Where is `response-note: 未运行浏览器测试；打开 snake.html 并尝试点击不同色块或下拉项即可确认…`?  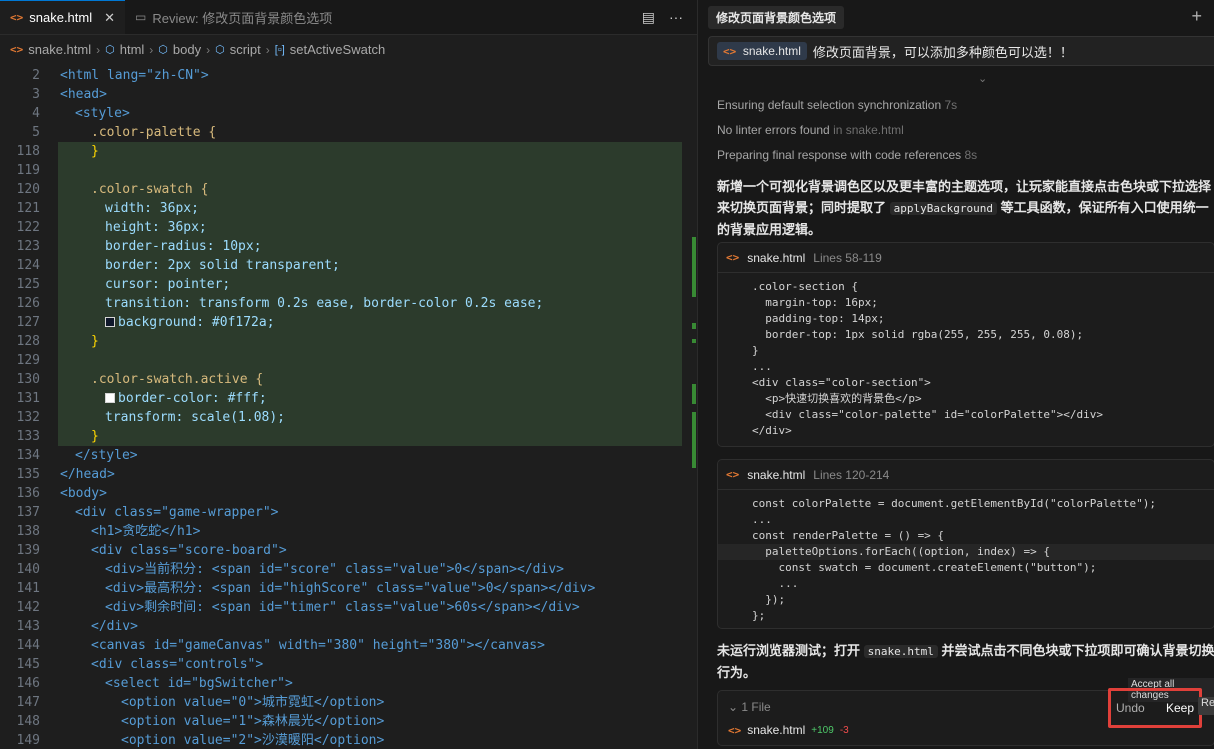
response-note: 未运行浏览器测试；打开 snake.html 并尝试点击不同色块或下拉项即可确认… is located at coordinates (965, 661).